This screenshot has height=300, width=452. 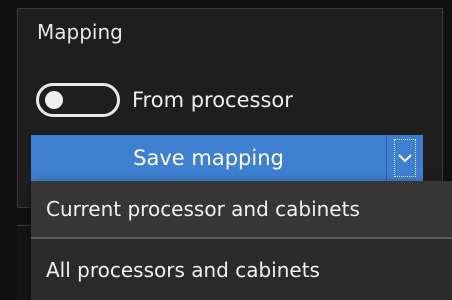 I want to click on menu-divider, so click(x=241, y=238).